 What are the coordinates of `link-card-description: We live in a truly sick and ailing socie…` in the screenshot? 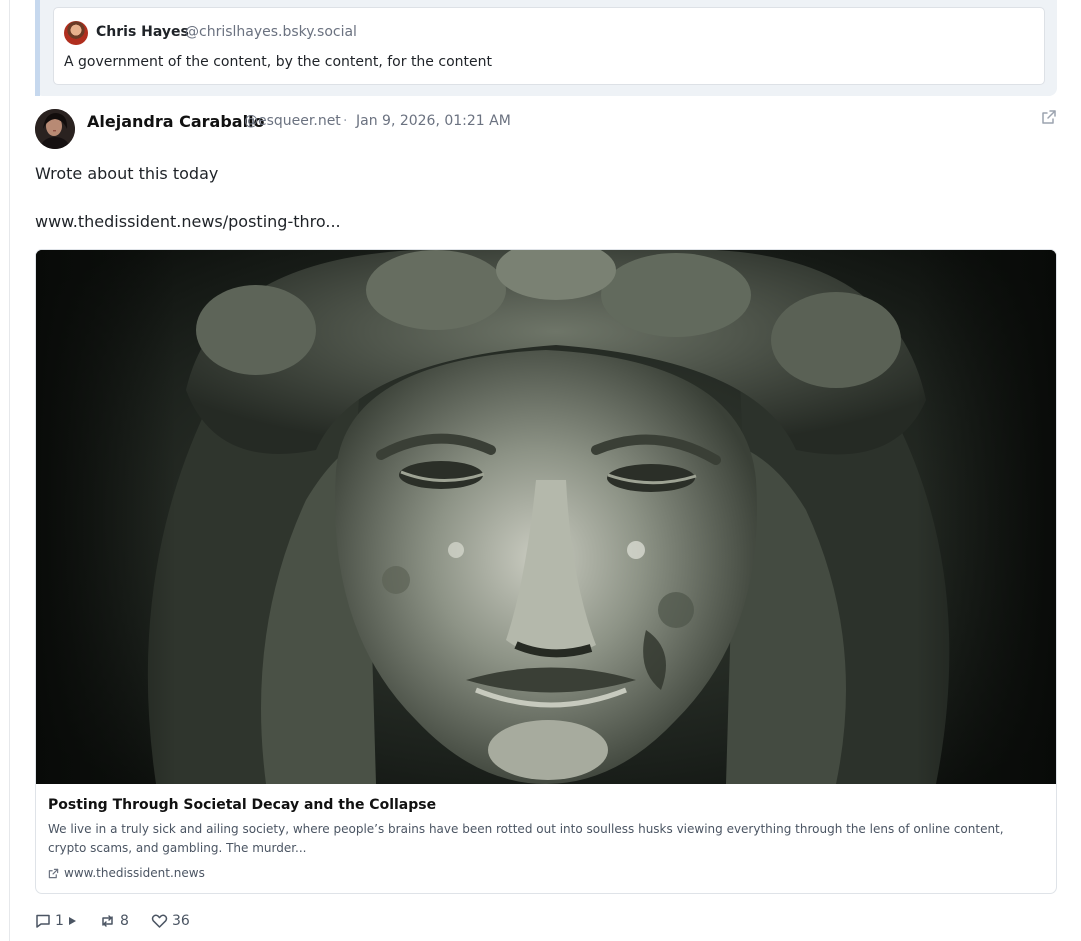 It's located at (526, 838).